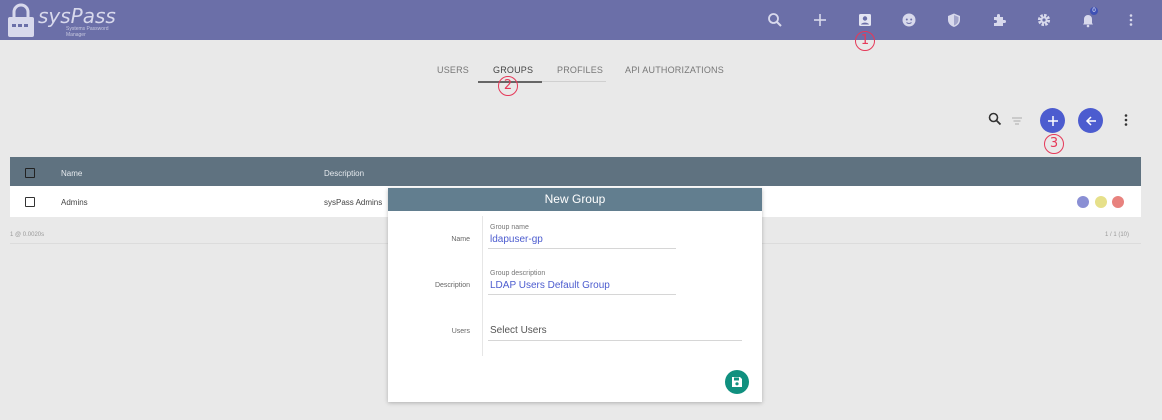 This screenshot has width=1162, height=420. I want to click on arrow-back-icon, so click(1090, 120).